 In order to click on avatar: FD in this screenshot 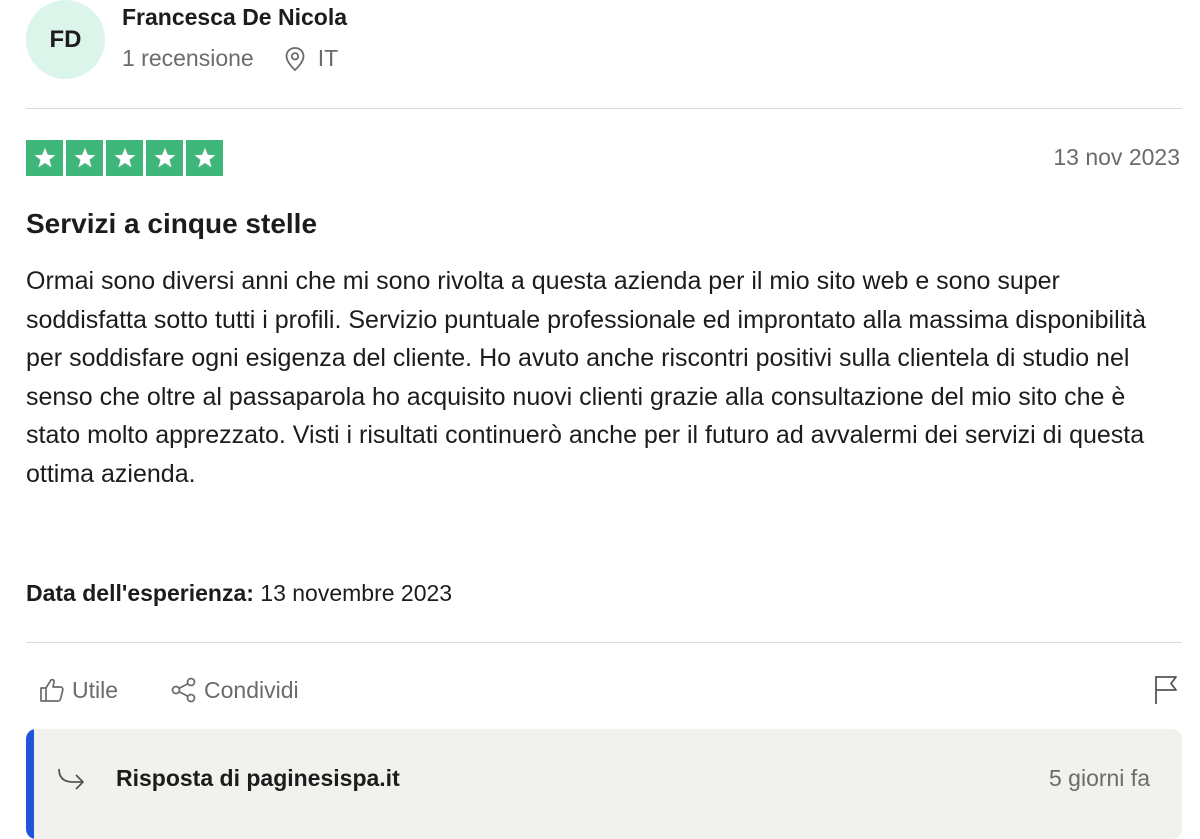, I will do `click(65, 39)`.